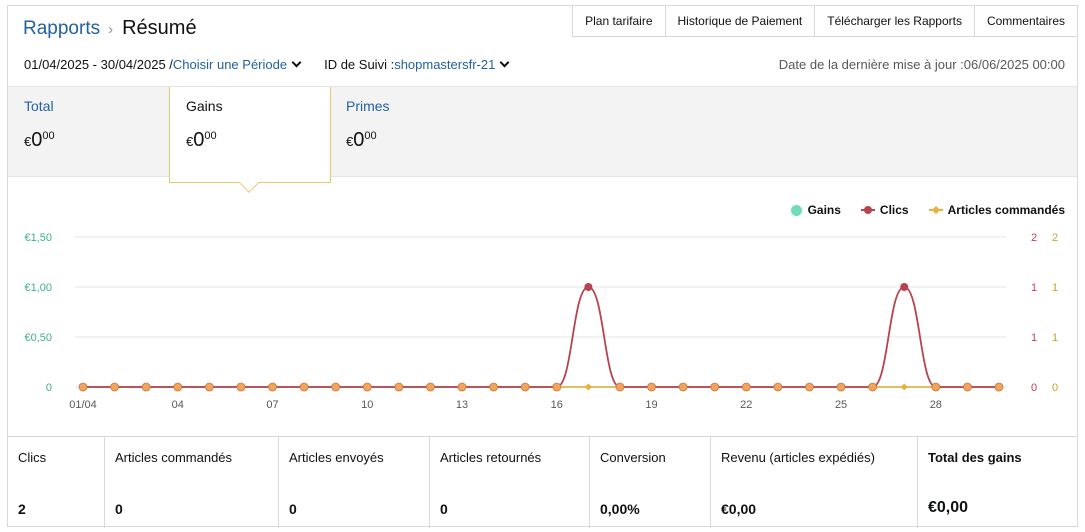 This screenshot has width=1085, height=532. Describe the element at coordinates (368, 106) in the screenshot. I see `summary-primes-label: Primes` at that location.